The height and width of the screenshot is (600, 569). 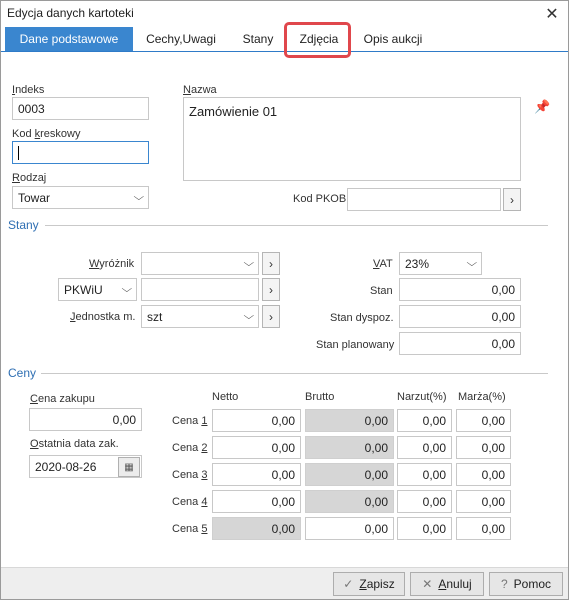 I want to click on nazwa-field: Zamówienie 01, so click(x=352, y=139).